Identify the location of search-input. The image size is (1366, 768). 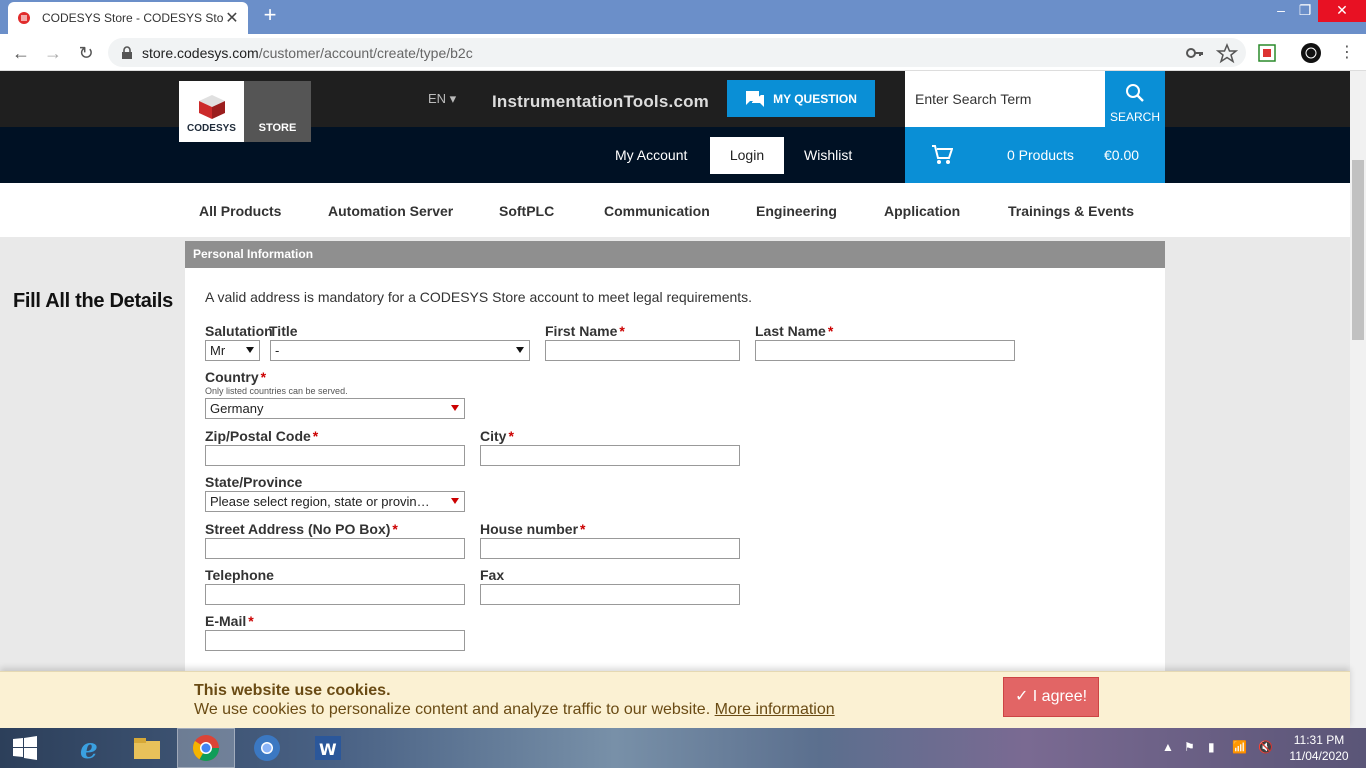
(1005, 99).